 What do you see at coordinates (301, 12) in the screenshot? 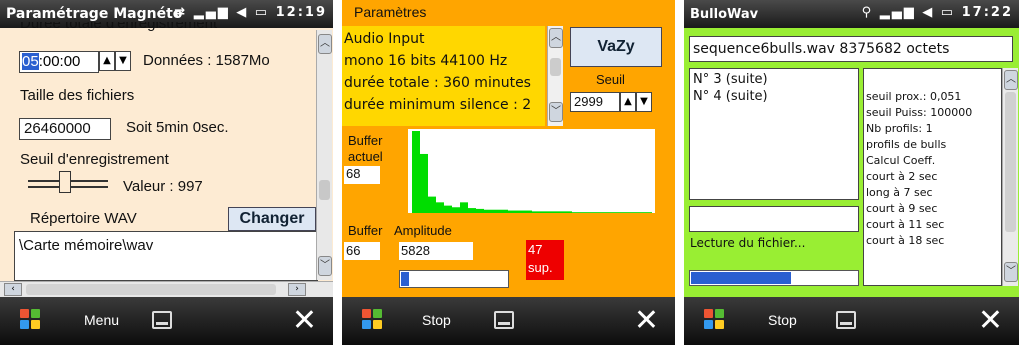
I see `clock: 12:19` at bounding box center [301, 12].